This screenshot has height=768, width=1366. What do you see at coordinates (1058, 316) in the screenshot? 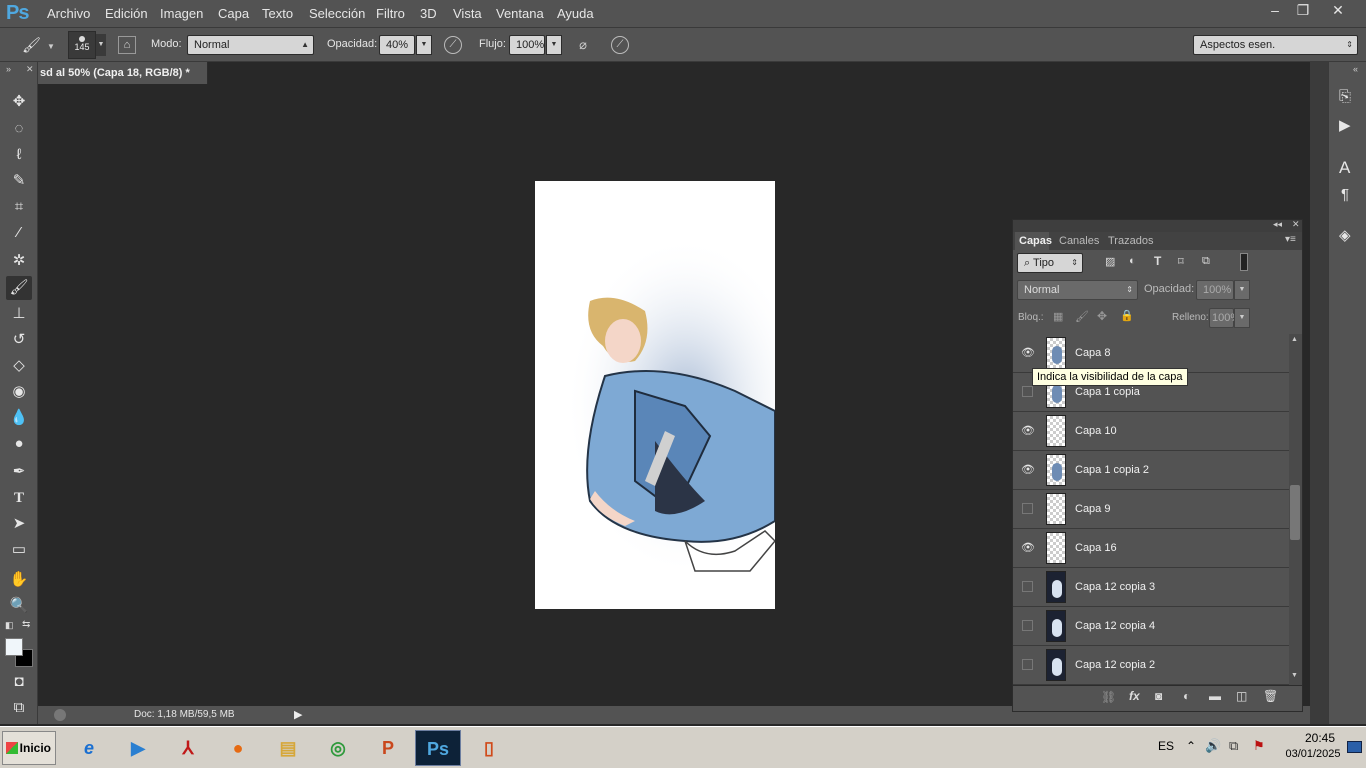
I see `lock-transparent-icon: ▦` at bounding box center [1058, 316].